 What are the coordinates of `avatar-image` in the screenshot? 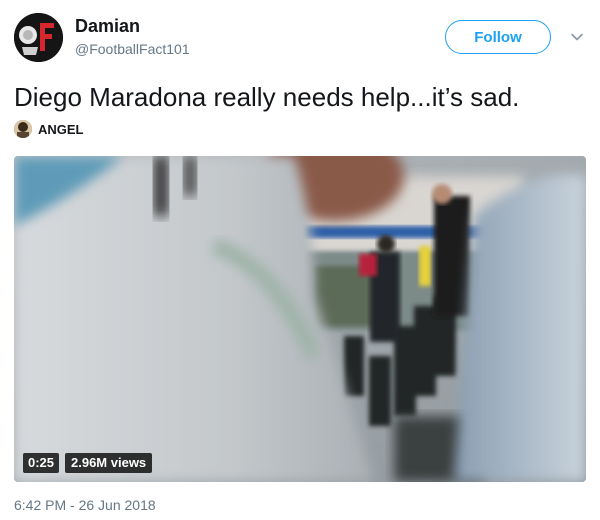 It's located at (38, 37).